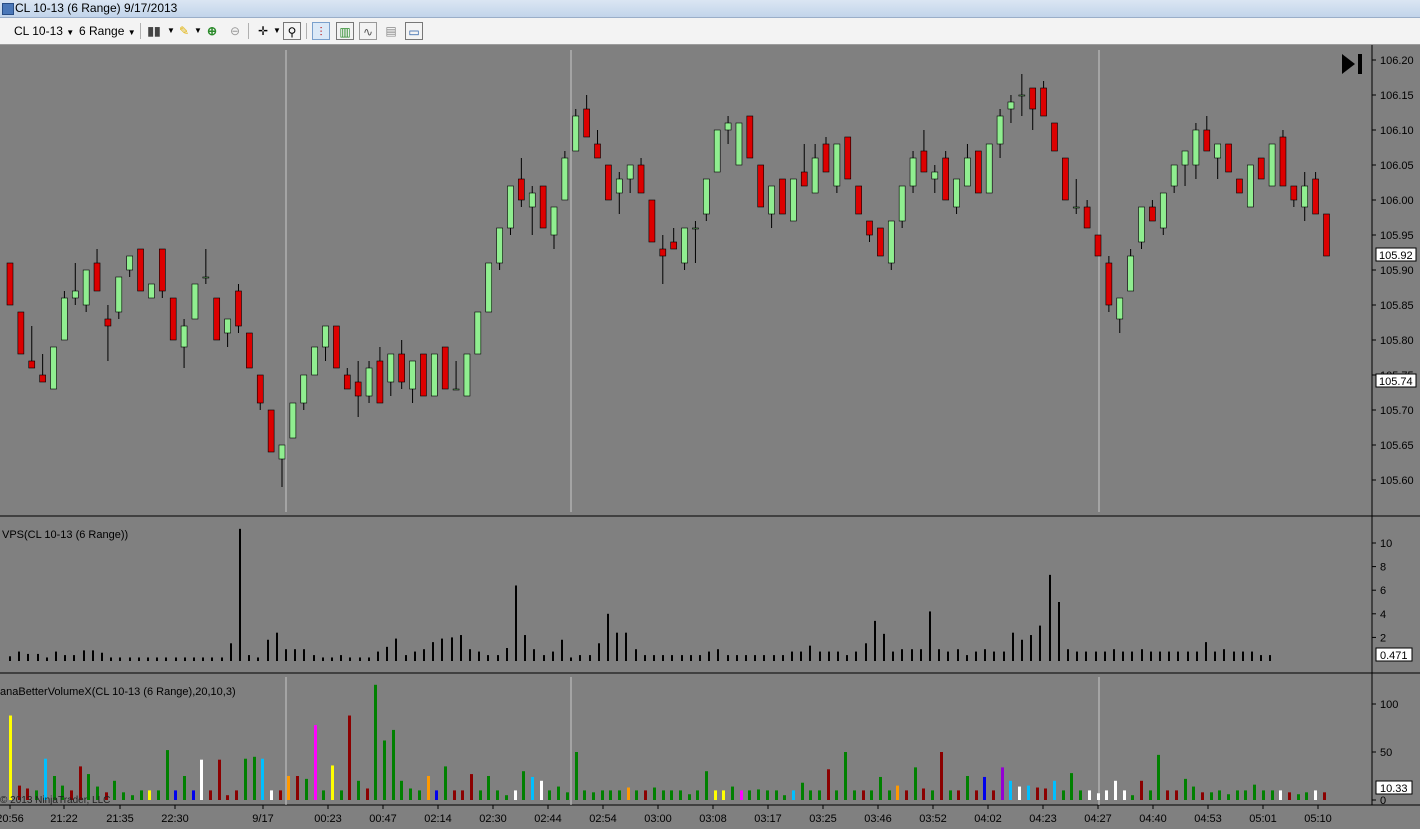  I want to click on interval-selector: 6 Range ▼, so click(107, 31).